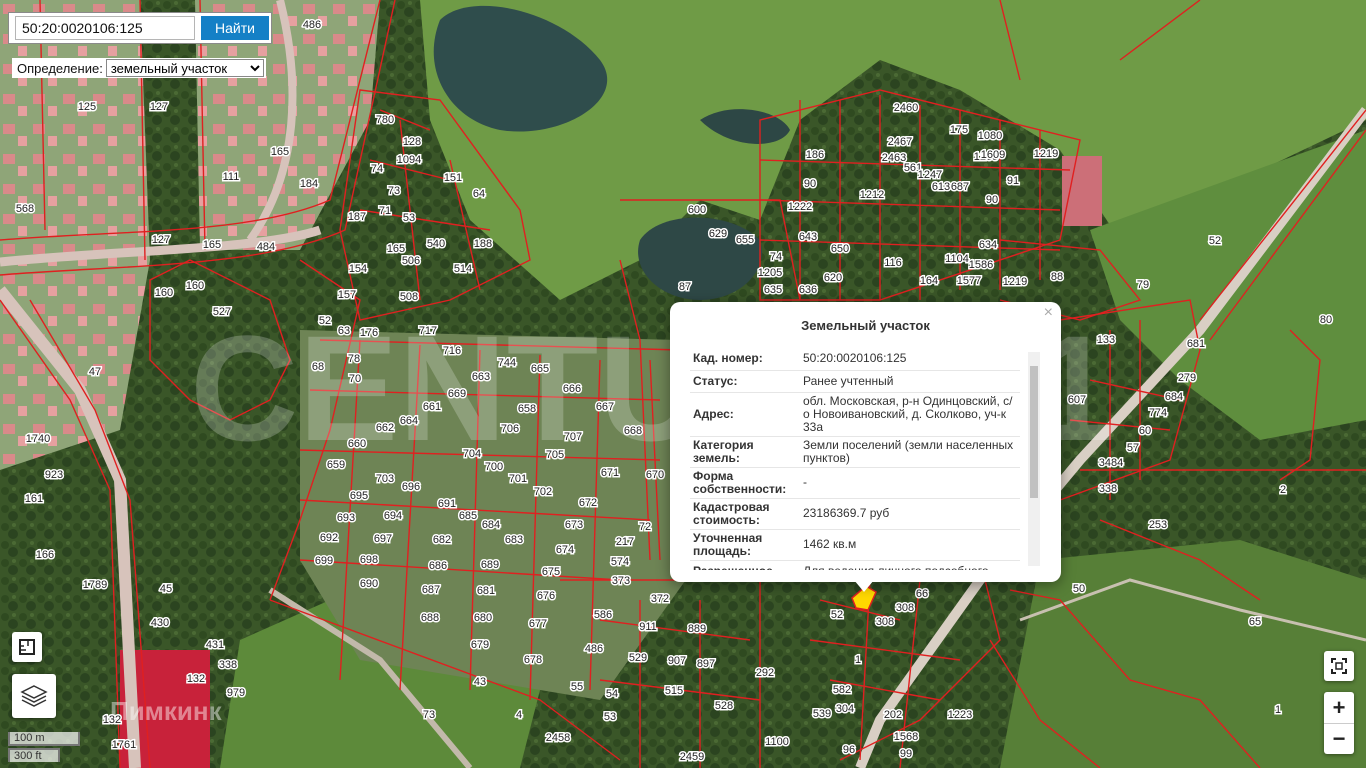 This screenshot has width=1366, height=768. Describe the element at coordinates (745, 381) in the screenshot. I see `info-key: Статус:` at that location.